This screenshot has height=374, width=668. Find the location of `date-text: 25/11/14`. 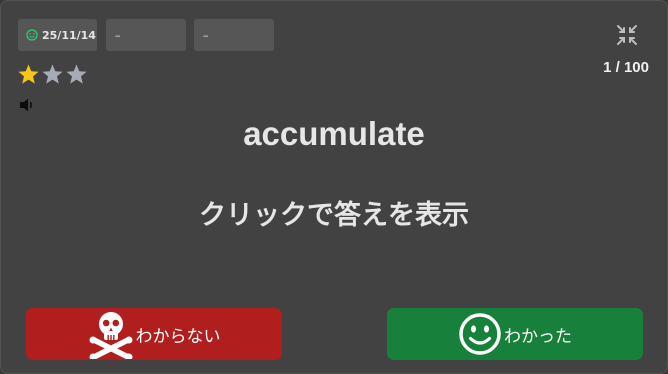

date-text: 25/11/14 is located at coordinates (69, 35).